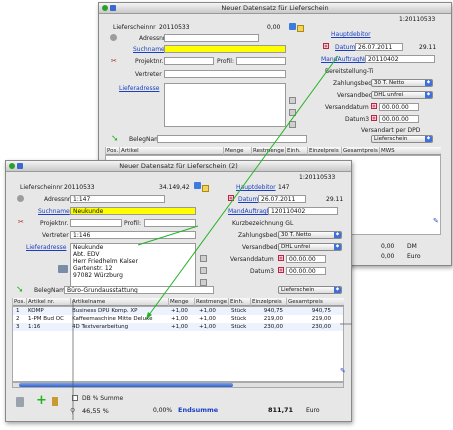 This screenshot has height=430, width=453. What do you see at coordinates (237, 151) in the screenshot?
I see `back-col-menge: Menge` at bounding box center [237, 151].